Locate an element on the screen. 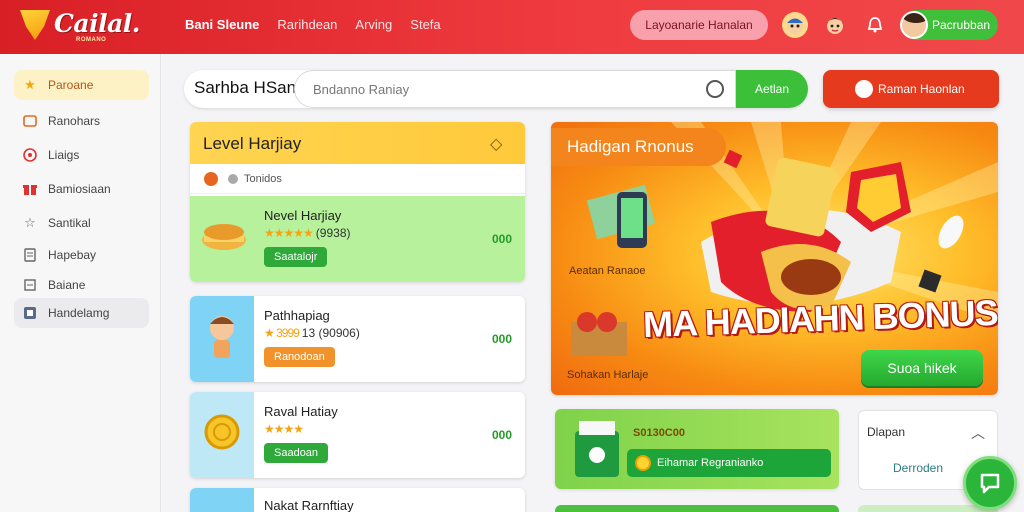  top-nav: Bani Sleune Rarihdean Arving Stefa is located at coordinates (313, 24).